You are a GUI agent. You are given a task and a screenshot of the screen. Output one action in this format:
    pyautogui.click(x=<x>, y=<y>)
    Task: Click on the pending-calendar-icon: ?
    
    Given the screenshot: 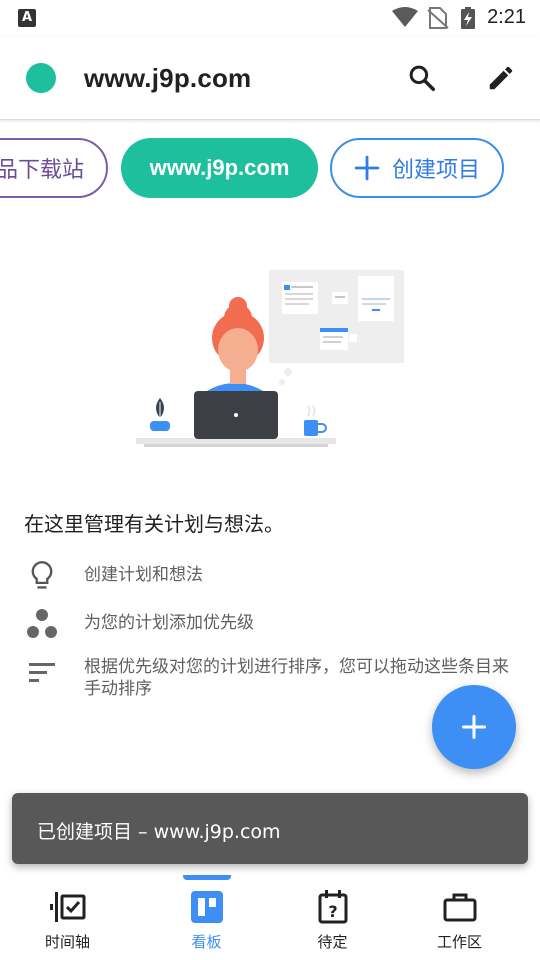 What is the action you would take?
    pyautogui.click(x=333, y=907)
    